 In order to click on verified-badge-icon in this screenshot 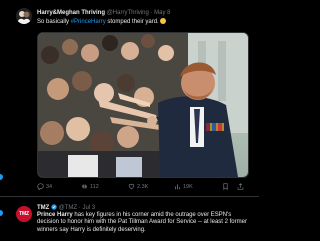, I will do `click(54, 207)`.